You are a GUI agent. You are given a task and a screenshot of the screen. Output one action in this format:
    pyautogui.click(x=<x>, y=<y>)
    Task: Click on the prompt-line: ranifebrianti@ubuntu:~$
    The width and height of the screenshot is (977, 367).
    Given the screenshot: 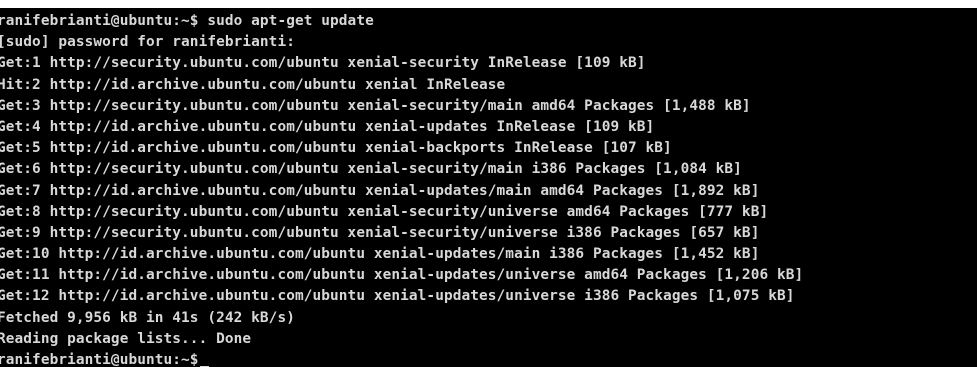 What is the action you would take?
    pyautogui.click(x=401, y=358)
    